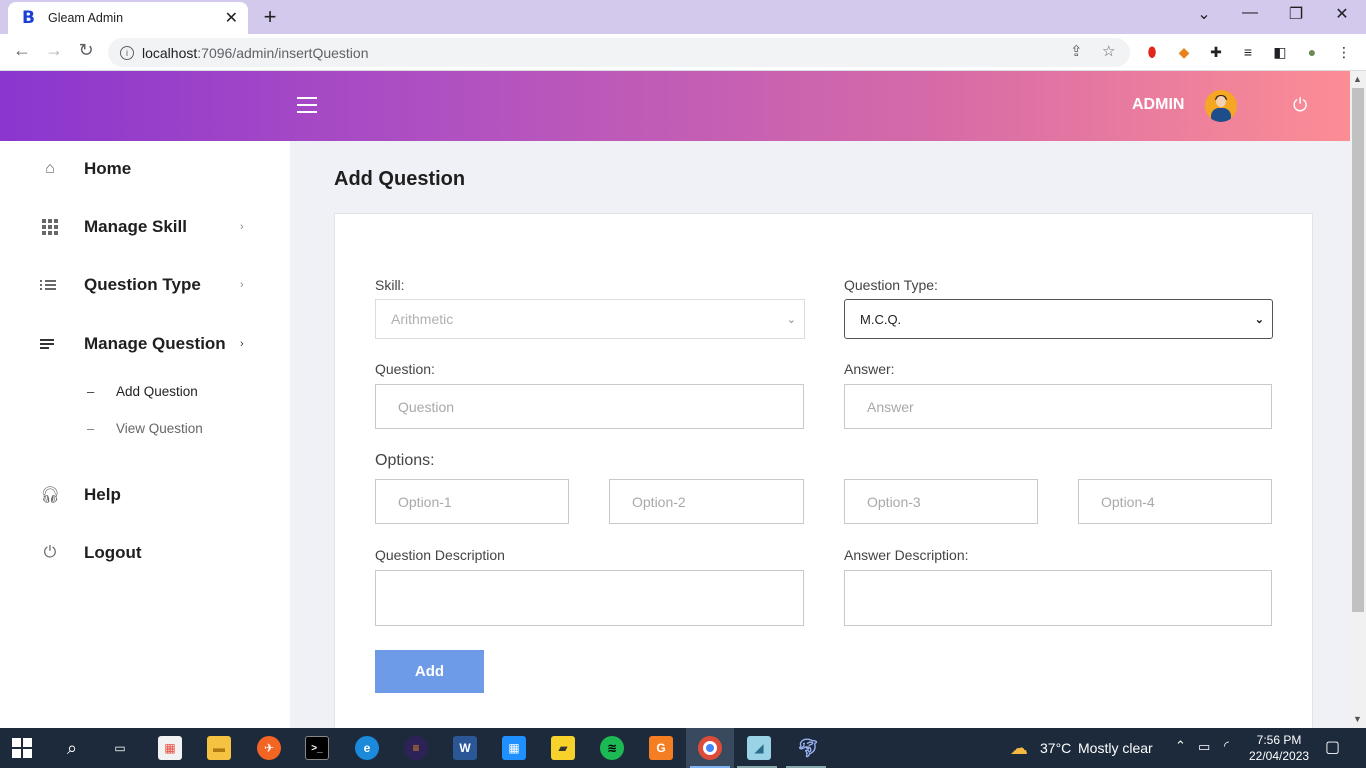 Image resolution: width=1366 pixels, height=768 pixels. Describe the element at coordinates (108, 168) in the screenshot. I see `sidebar-item-label: Home` at that location.